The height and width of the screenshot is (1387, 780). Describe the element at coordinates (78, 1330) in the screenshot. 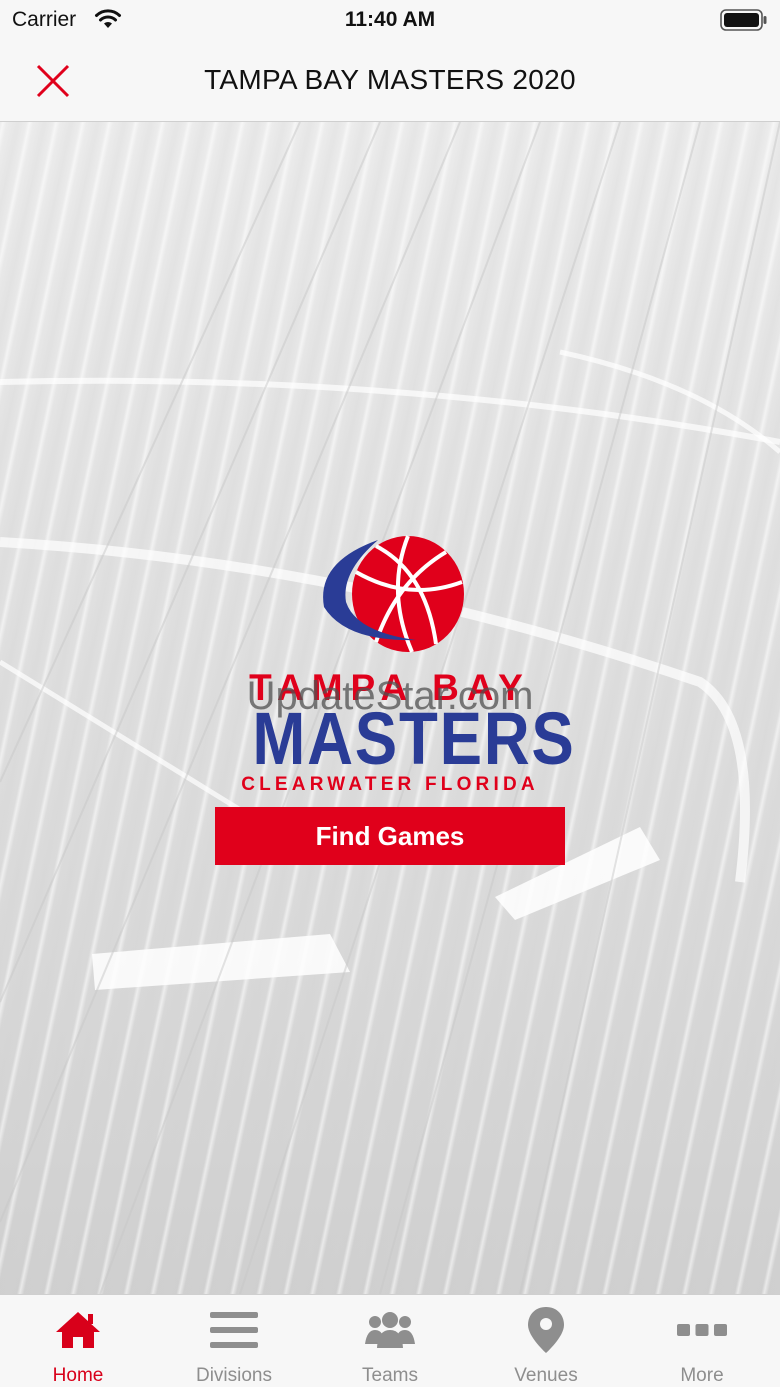

I see `home-icon` at that location.